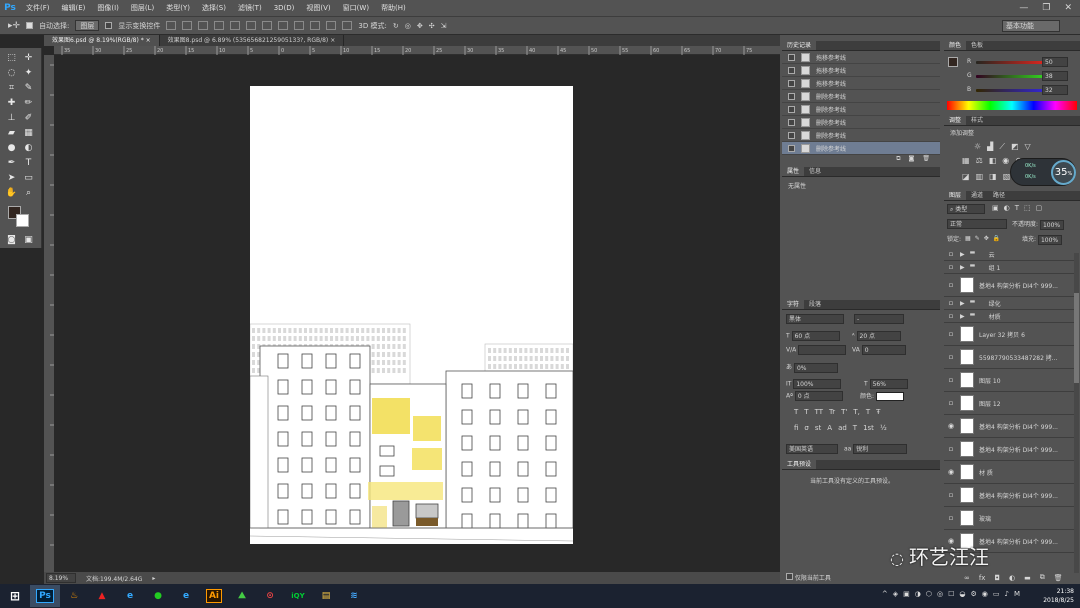  Describe the element at coordinates (11, 148) in the screenshot. I see `blur-tool-icon: ●` at that location.